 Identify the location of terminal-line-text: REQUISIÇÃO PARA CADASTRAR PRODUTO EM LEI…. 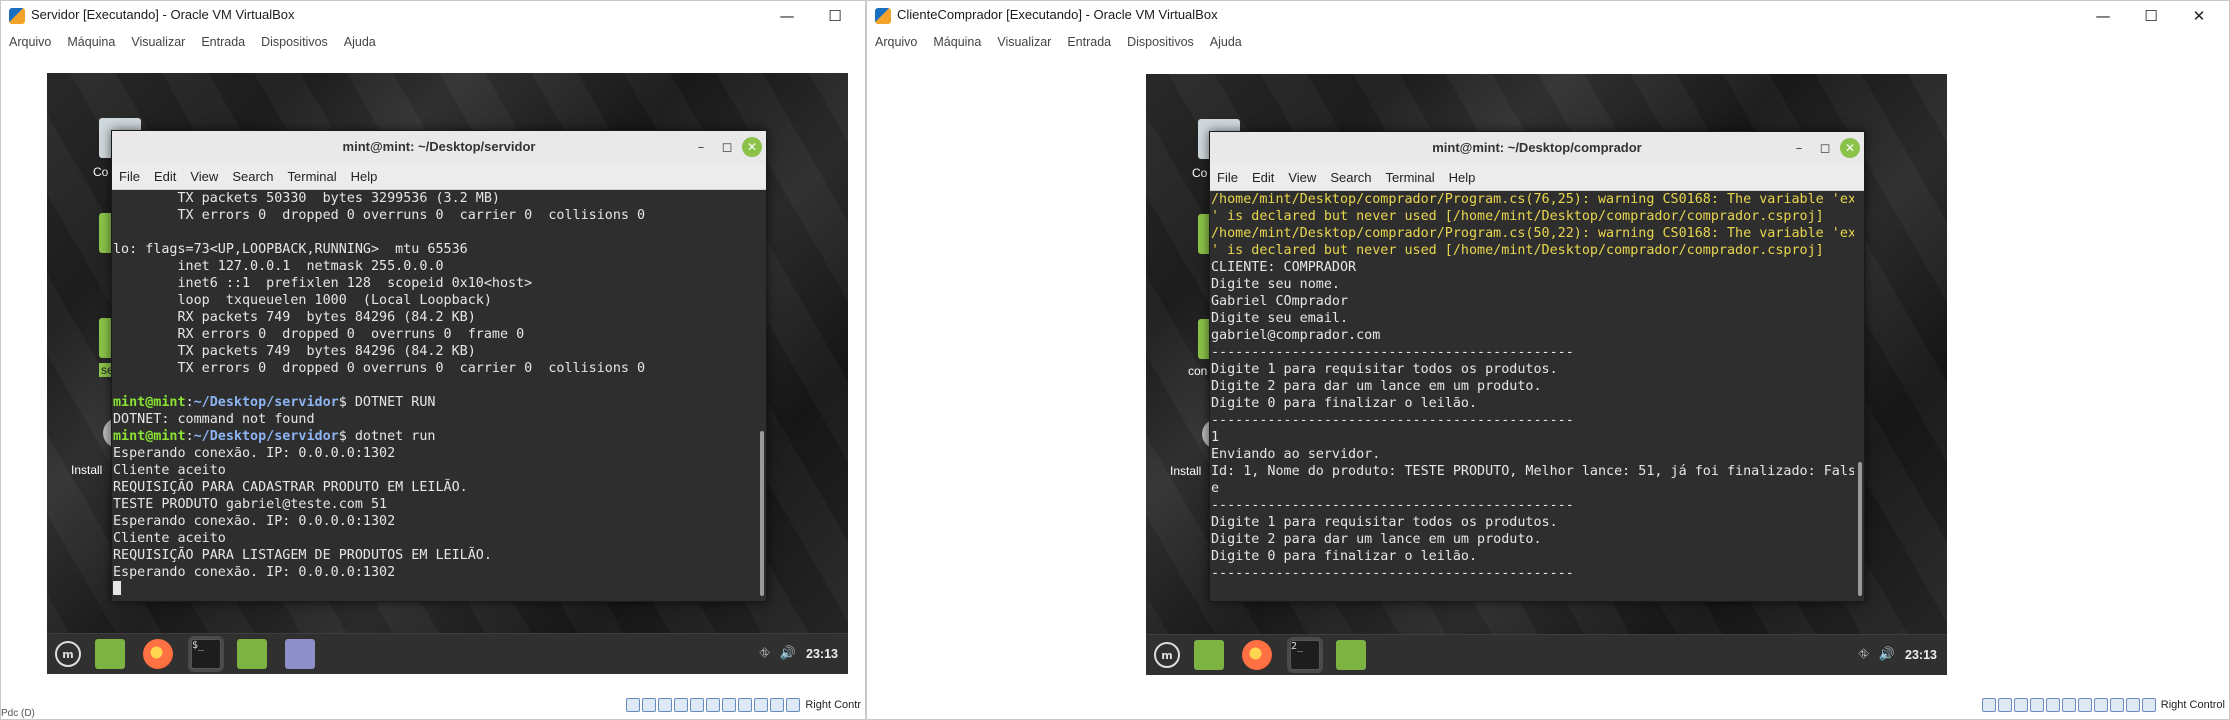
(290, 487).